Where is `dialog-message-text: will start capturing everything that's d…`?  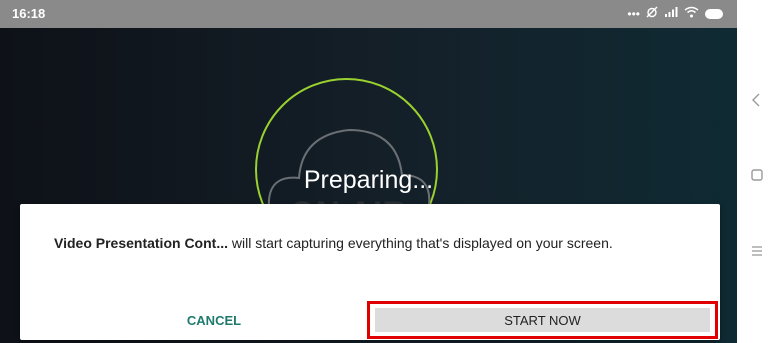
dialog-message-text: will start capturing everything that's d… is located at coordinates (420, 243).